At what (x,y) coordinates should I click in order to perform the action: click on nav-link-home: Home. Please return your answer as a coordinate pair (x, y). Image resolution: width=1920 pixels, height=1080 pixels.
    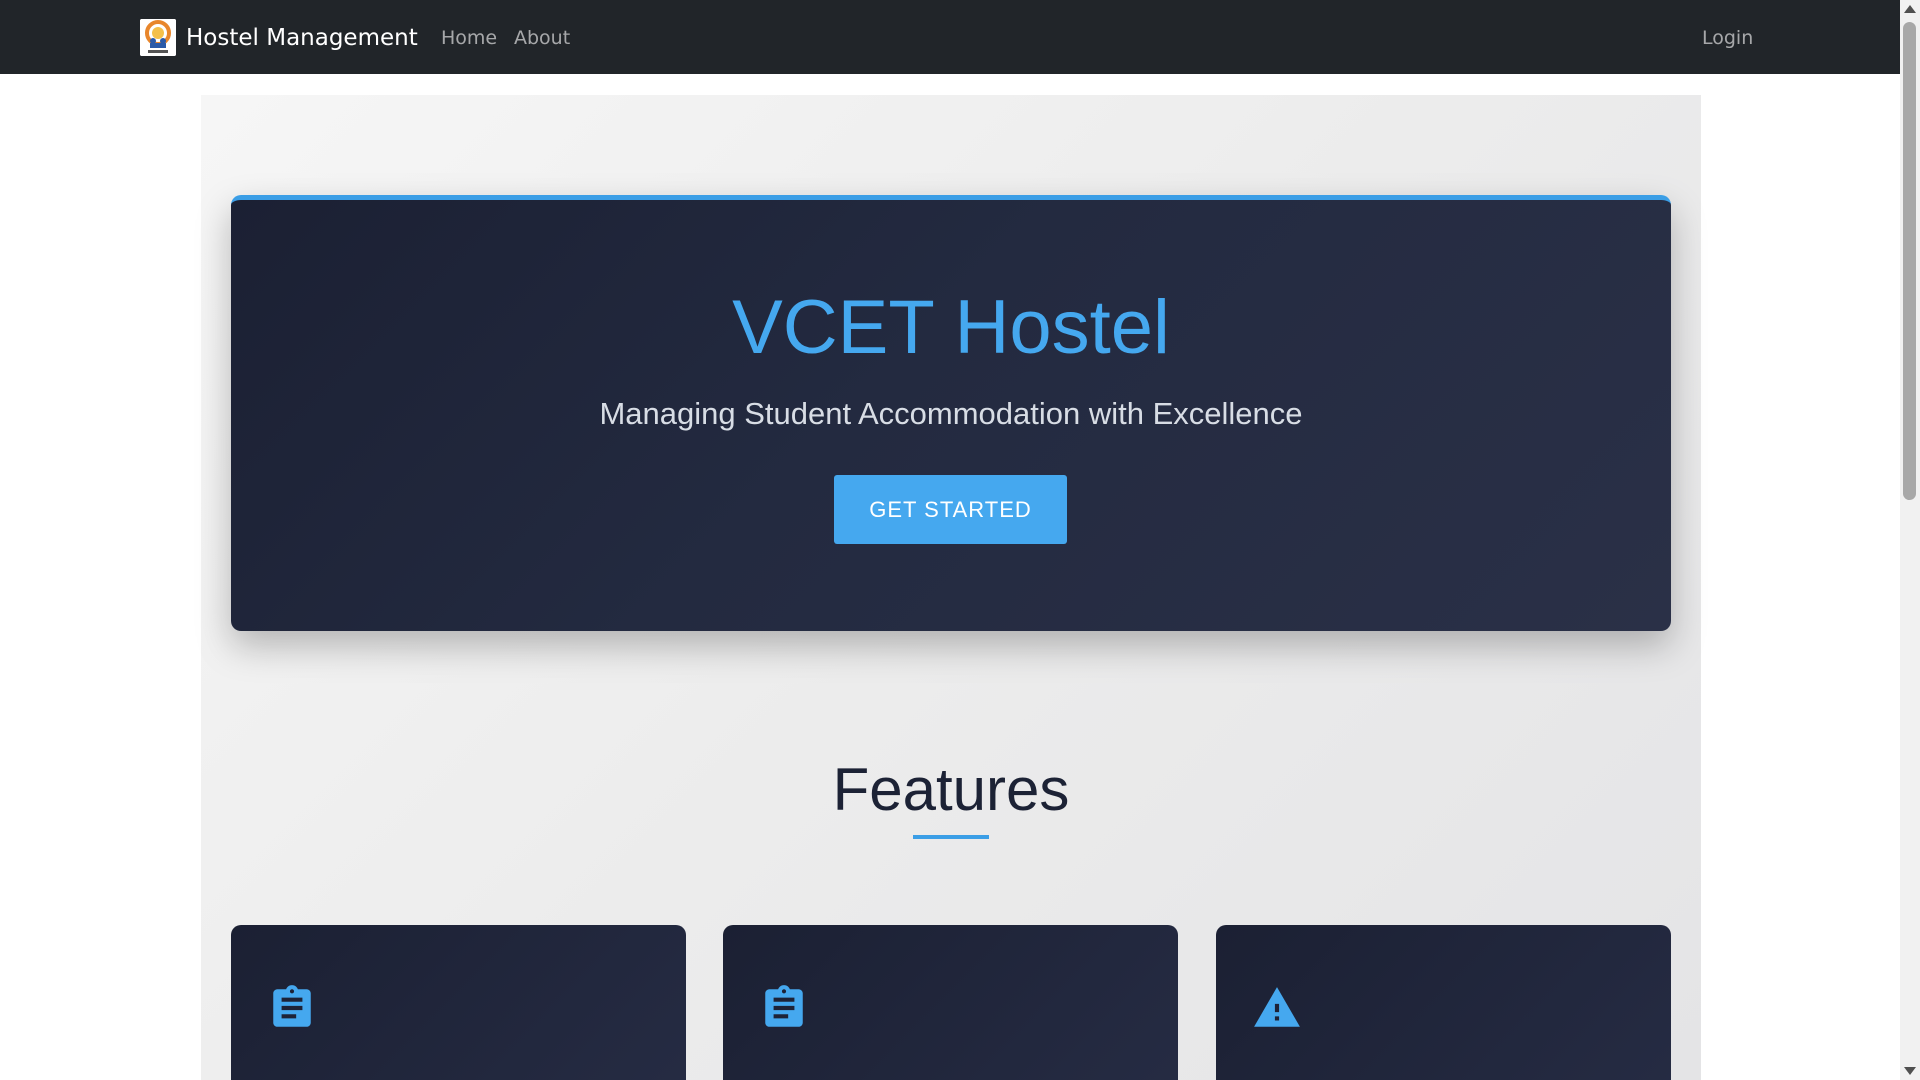
    Looking at the image, I should click on (469, 38).